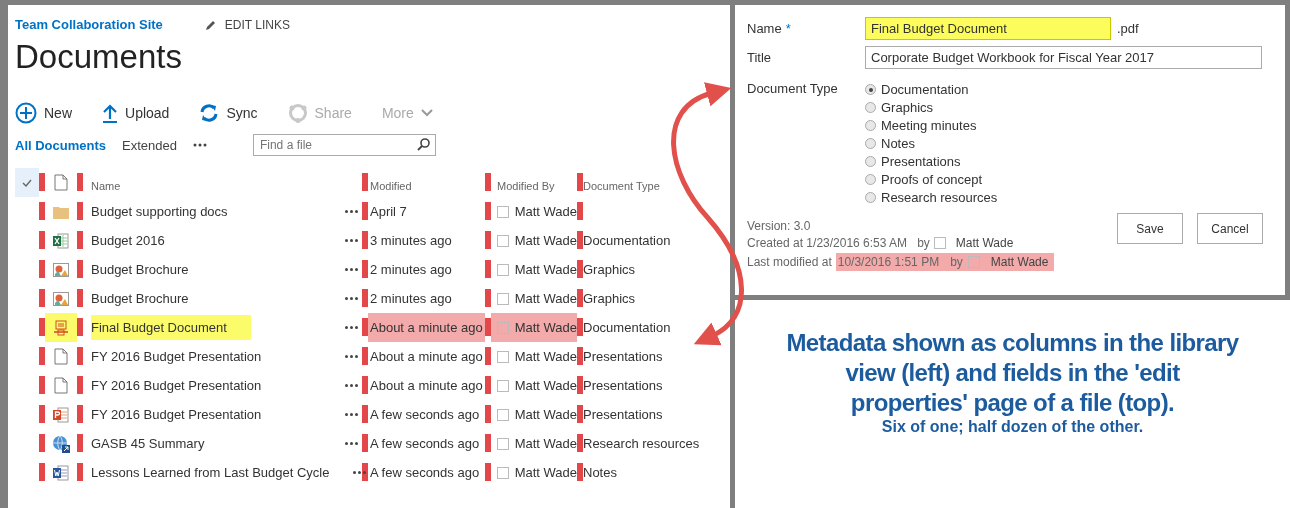  Describe the element at coordinates (526, 185) in the screenshot. I see `column-header: Modified By` at that location.